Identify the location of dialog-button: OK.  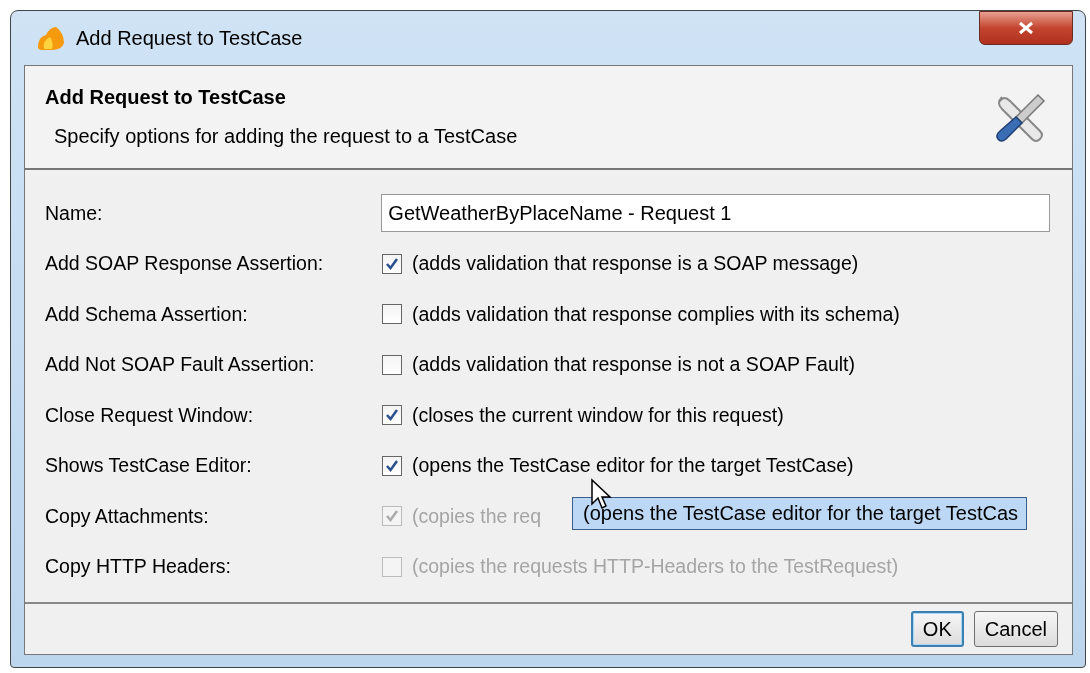
(937, 629).